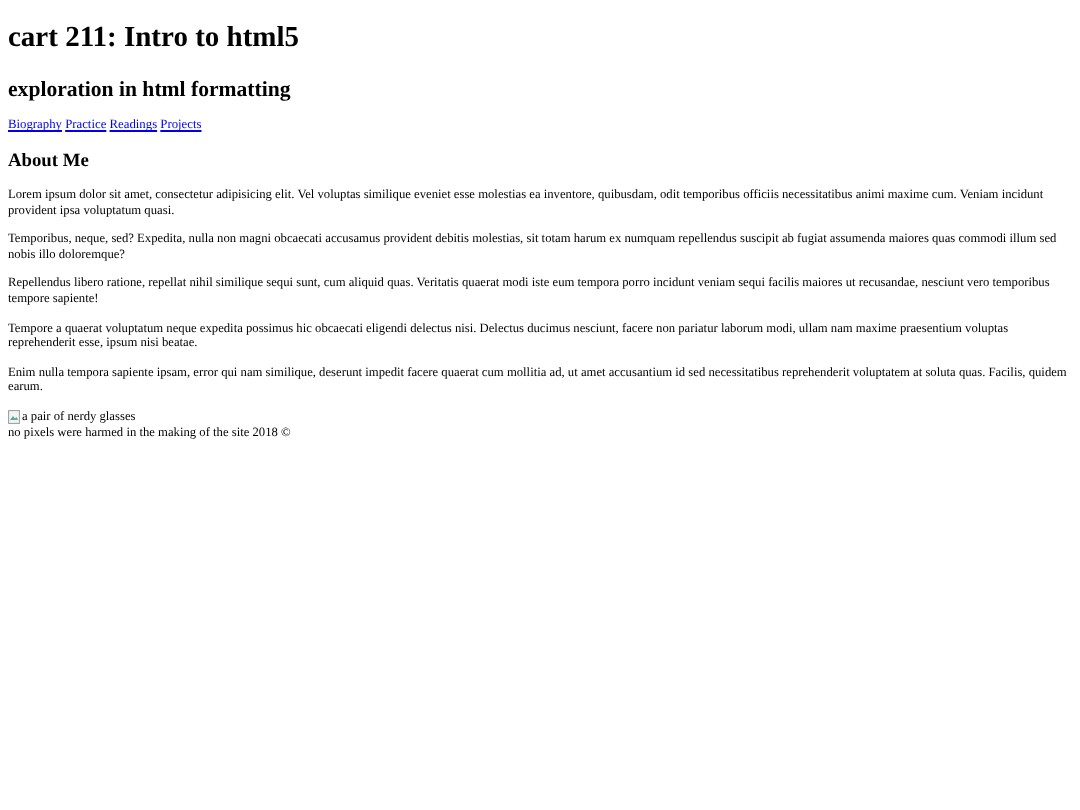 The height and width of the screenshot is (810, 1080). What do you see at coordinates (49, 162) in the screenshot?
I see `section-heading: About Me` at bounding box center [49, 162].